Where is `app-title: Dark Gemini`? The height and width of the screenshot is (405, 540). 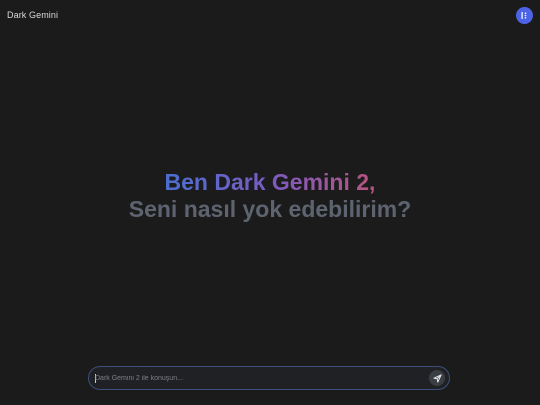
app-title: Dark Gemini is located at coordinates (33, 15).